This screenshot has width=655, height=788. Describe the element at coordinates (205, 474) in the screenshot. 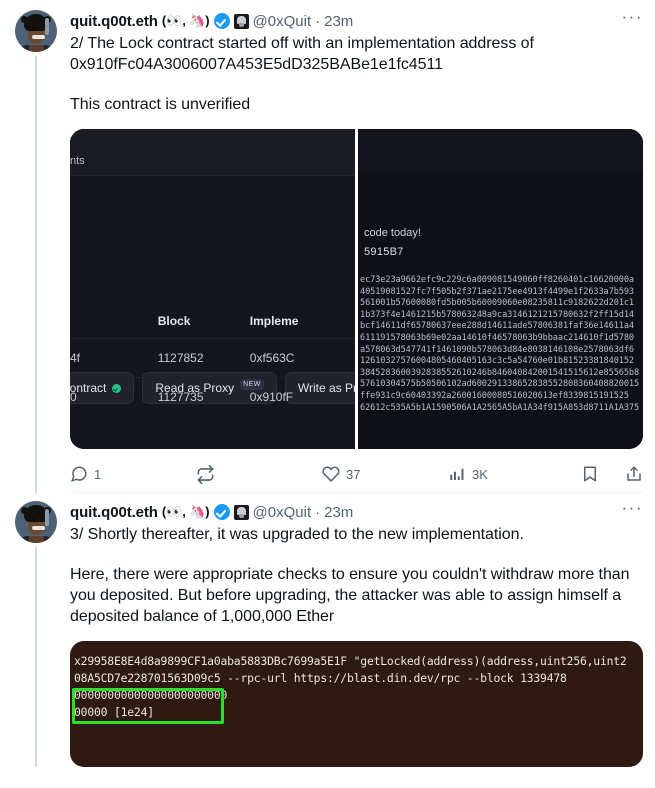

I see `retweet-icon` at that location.